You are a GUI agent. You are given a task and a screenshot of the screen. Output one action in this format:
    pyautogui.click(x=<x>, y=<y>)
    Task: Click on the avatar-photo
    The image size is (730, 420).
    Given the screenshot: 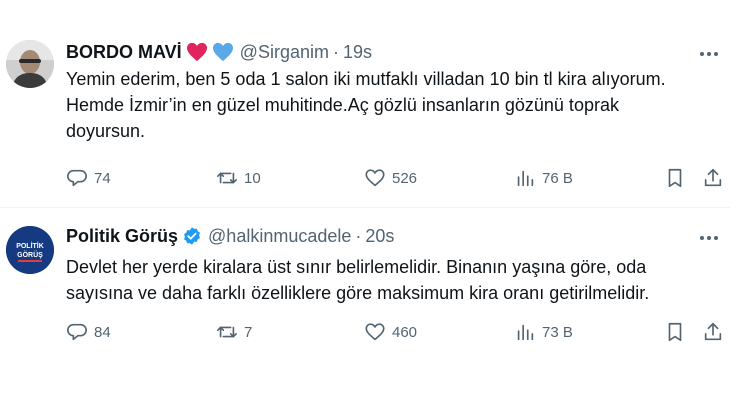 What is the action you would take?
    pyautogui.click(x=30, y=64)
    